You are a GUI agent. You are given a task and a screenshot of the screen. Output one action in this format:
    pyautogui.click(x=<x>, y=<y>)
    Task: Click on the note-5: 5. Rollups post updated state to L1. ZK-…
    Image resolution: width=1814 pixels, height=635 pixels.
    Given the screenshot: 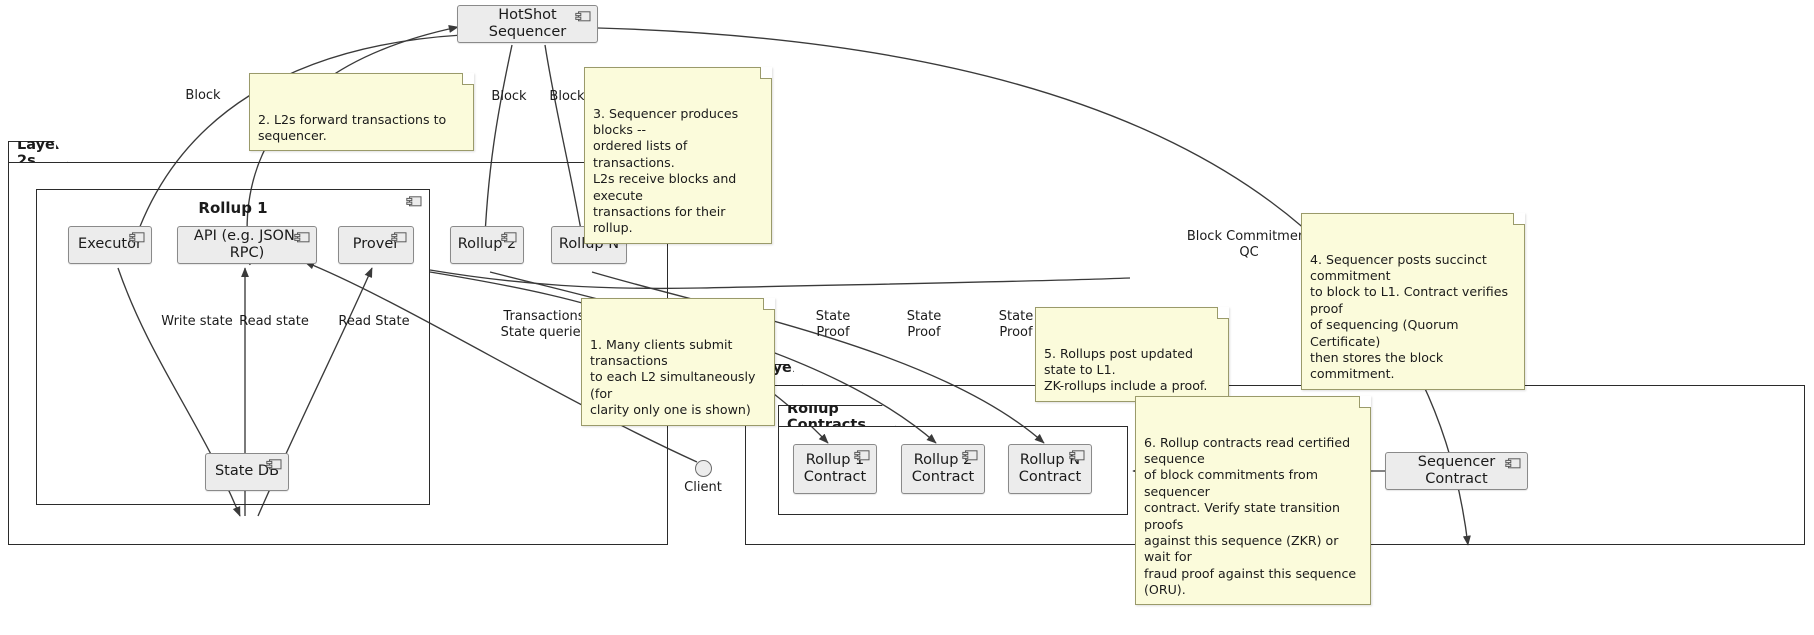 What is the action you would take?
    pyautogui.click(x=1132, y=354)
    